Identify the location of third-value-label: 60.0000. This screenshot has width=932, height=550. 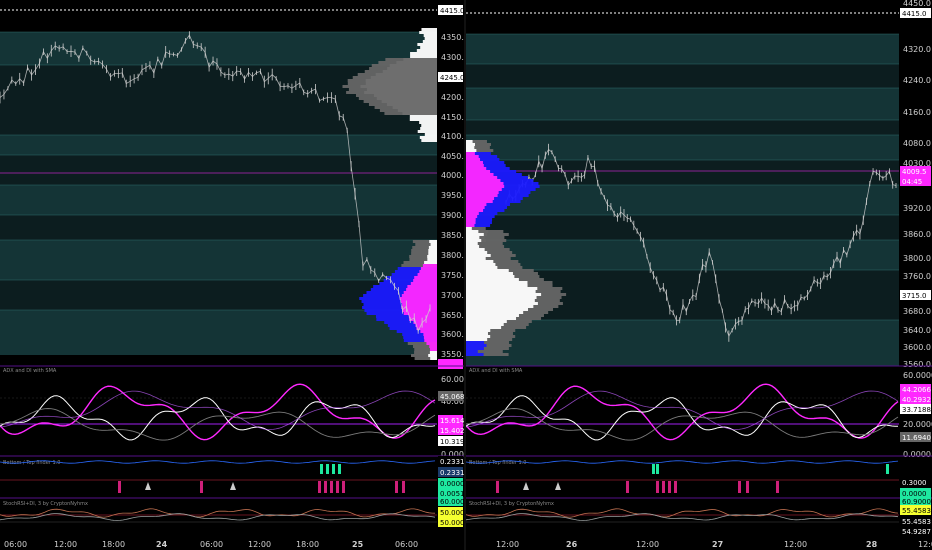
(452, 502).